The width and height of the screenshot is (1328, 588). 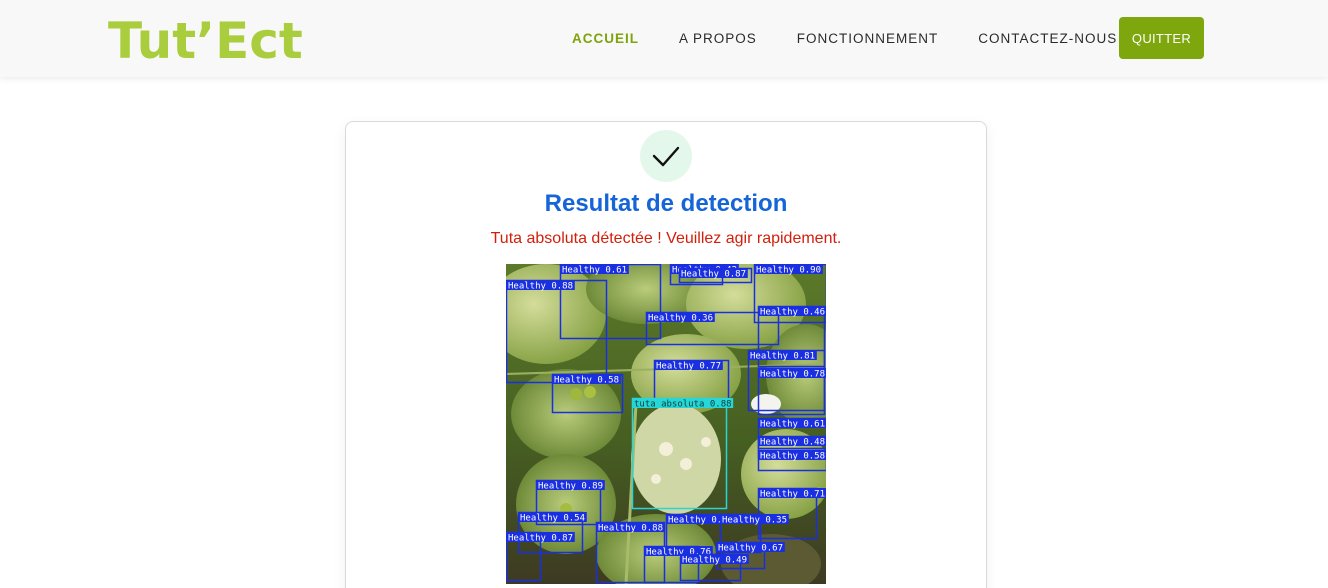 I want to click on result-title: Resultat de detection, so click(x=666, y=203).